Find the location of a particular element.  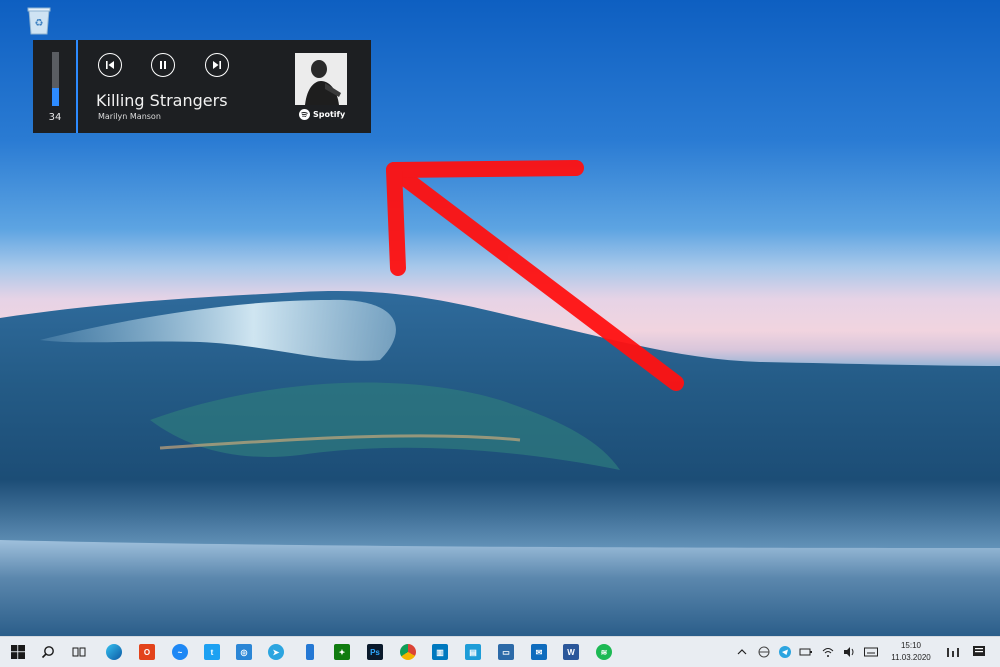

xbox-app: ✦ is located at coordinates (342, 652).